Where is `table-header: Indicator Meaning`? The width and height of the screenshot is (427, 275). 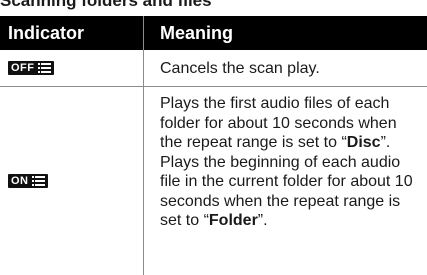
table-header: Indicator Meaning is located at coordinates (213, 33).